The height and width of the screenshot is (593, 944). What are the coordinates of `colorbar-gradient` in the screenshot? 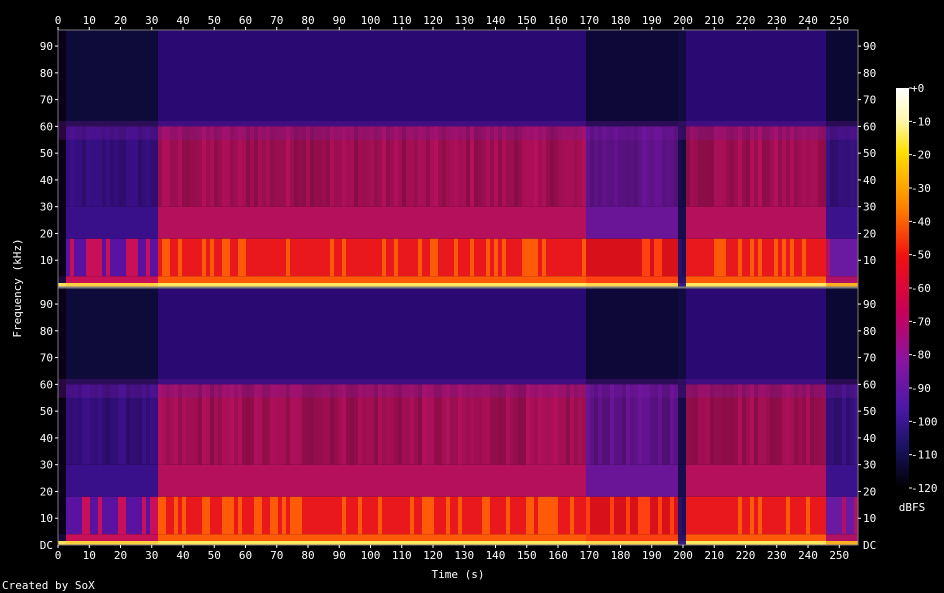 It's located at (902, 288).